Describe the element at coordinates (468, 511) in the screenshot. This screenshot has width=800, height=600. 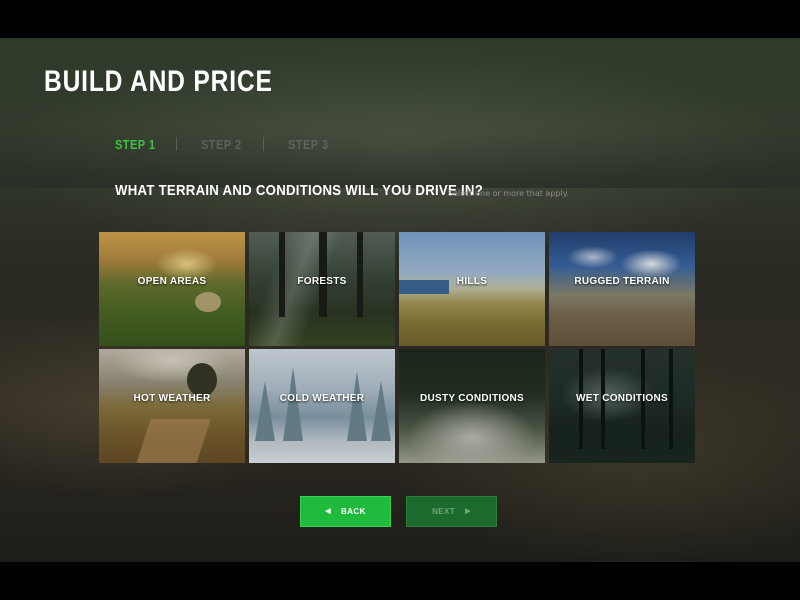
I see `arrow-right-icon: ▶` at that location.